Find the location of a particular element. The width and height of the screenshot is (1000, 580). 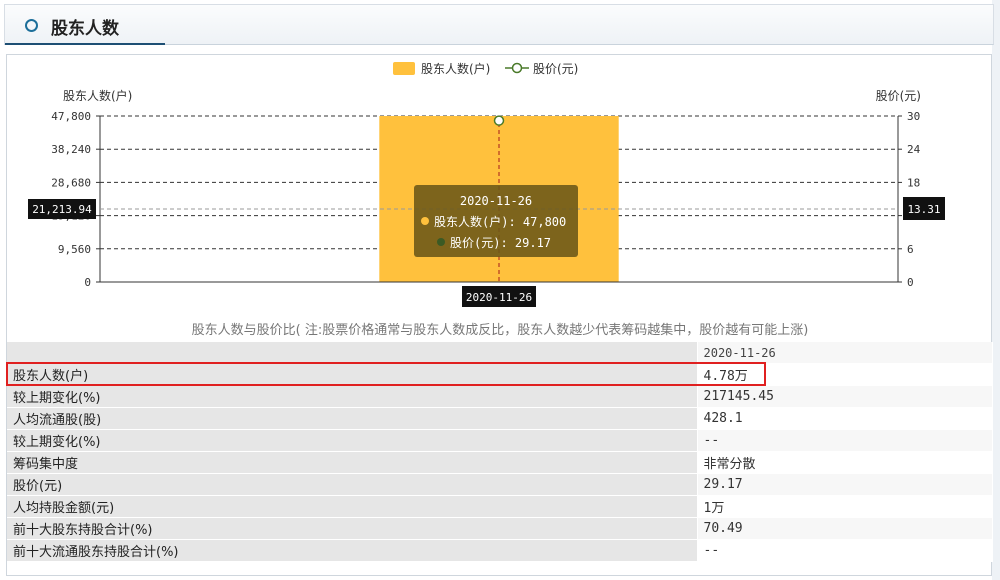

table-row: 股东人数(户) 4.78万 is located at coordinates (500, 374).